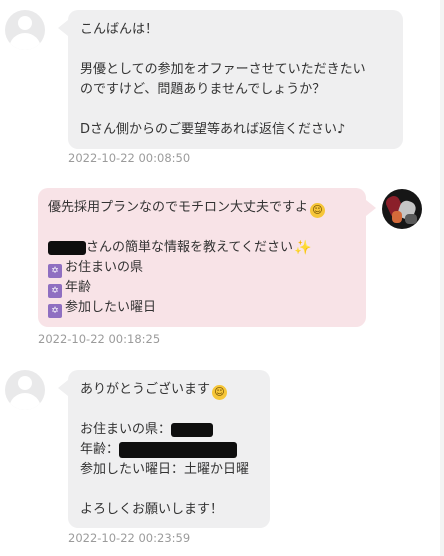 The height and width of the screenshot is (556, 444). Describe the element at coordinates (203, 89) in the screenshot. I see `message-line: のですけど、問題ありませんでしょうか？` at that location.